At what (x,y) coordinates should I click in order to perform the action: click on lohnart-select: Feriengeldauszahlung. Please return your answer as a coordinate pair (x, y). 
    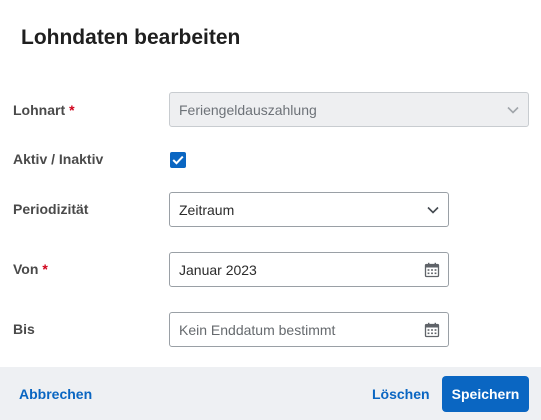
    Looking at the image, I should click on (349, 109).